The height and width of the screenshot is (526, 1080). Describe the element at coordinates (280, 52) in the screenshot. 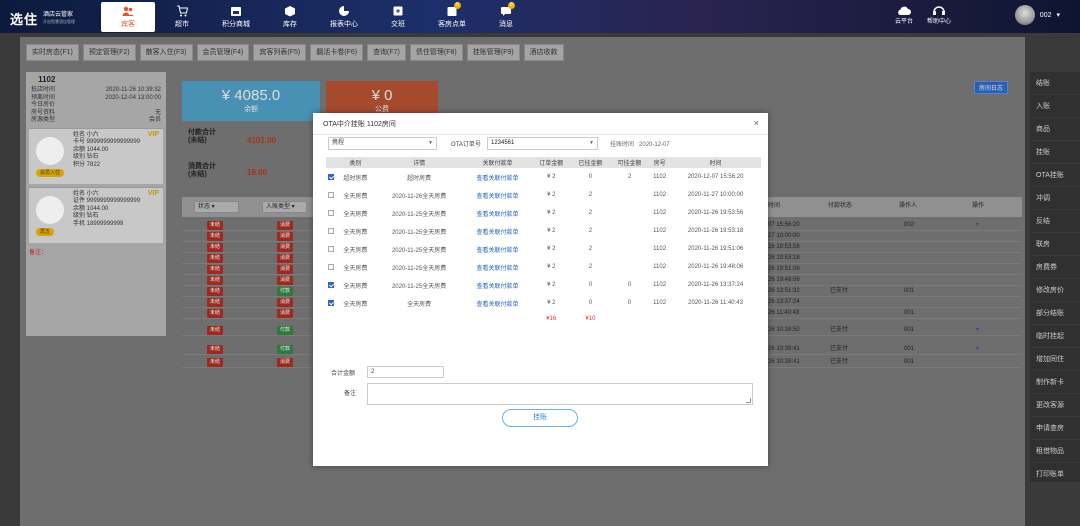

I see `tab-4: 宾客列表(F5)` at that location.